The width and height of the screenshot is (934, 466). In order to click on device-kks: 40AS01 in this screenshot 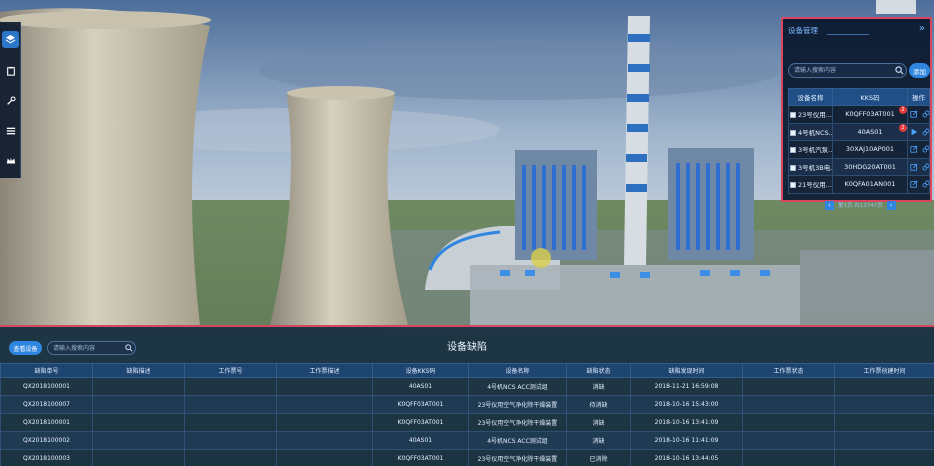, I will do `click(420, 386)`.